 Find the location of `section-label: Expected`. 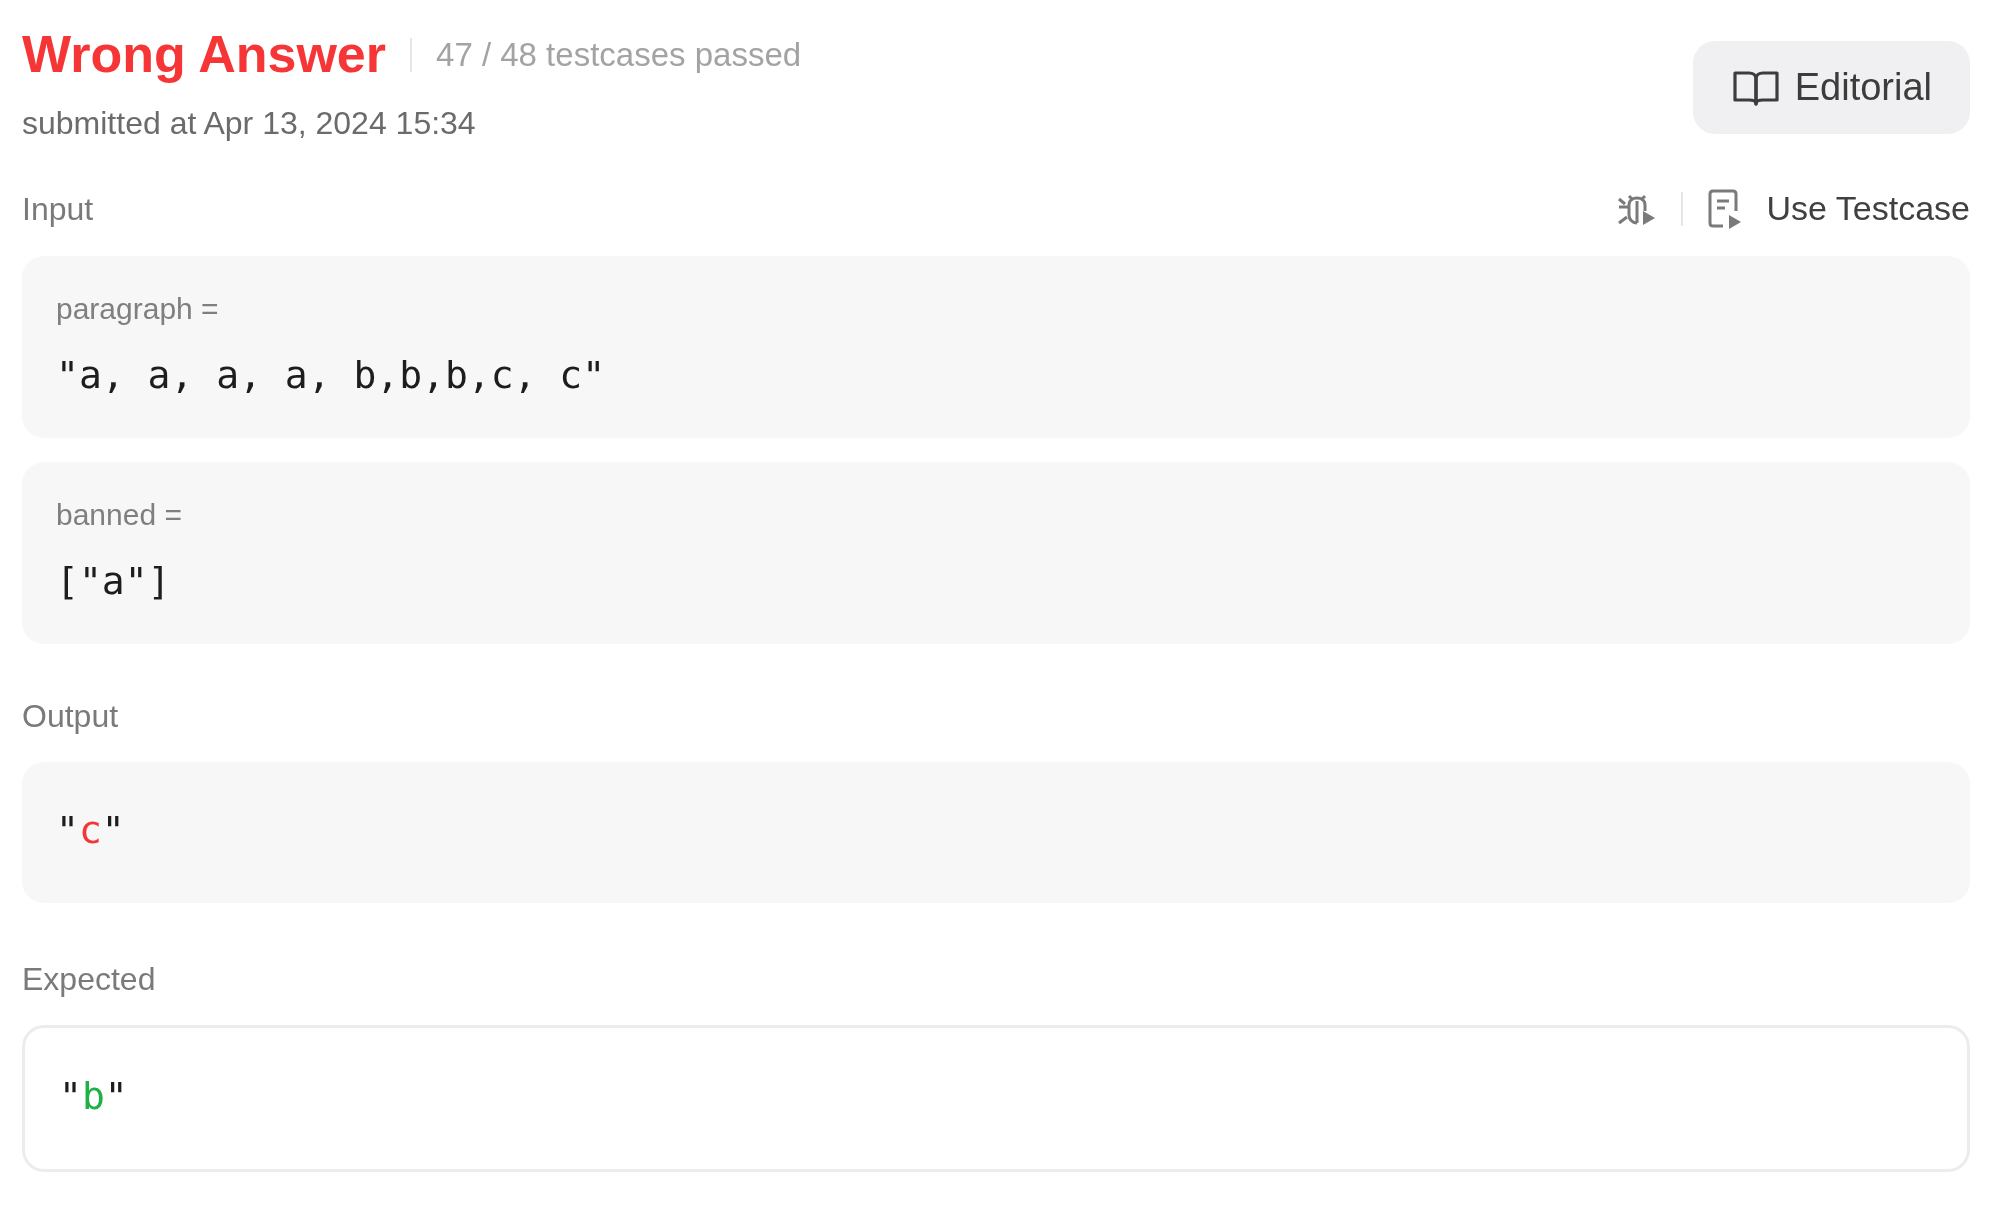

section-label: Expected is located at coordinates (89, 980).